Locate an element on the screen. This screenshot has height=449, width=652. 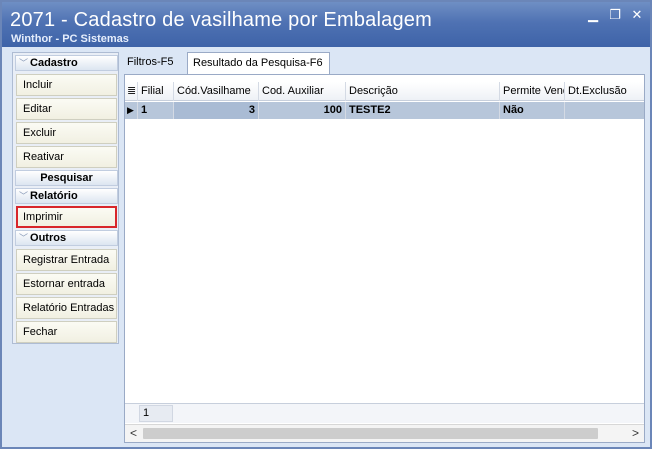
group-header-relatorio: ﹀ Relatório is located at coordinates (66, 196).